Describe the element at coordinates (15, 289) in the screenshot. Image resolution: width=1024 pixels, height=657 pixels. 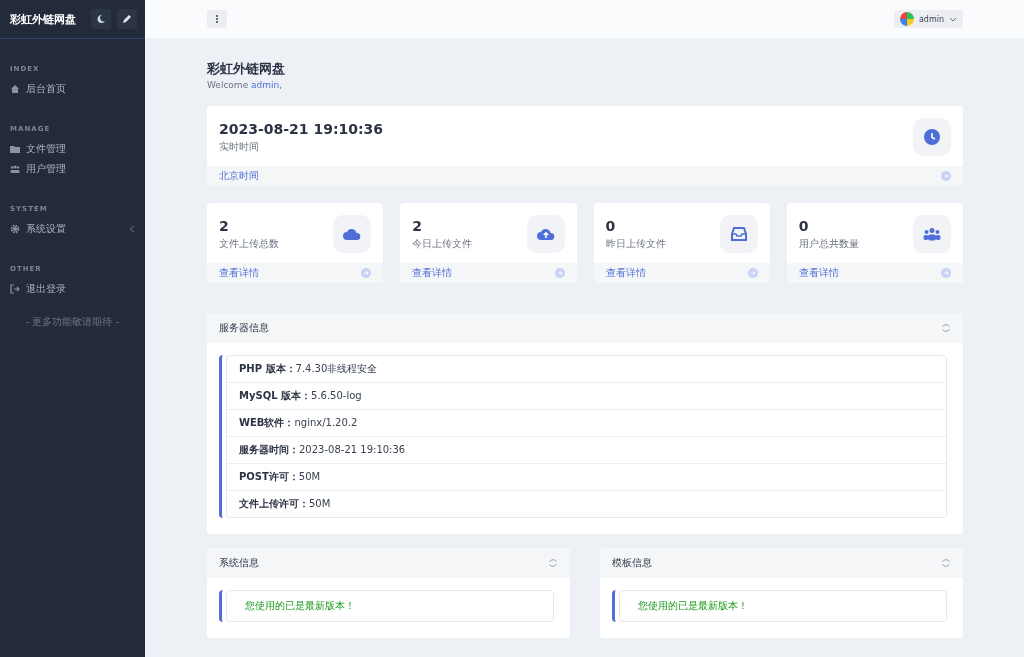
I see `logout-icon` at that location.